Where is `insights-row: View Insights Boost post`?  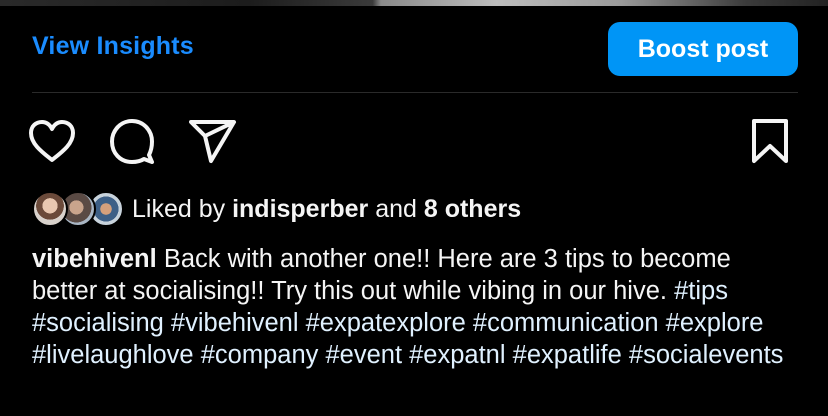
insights-row: View Insights Boost post is located at coordinates (415, 49).